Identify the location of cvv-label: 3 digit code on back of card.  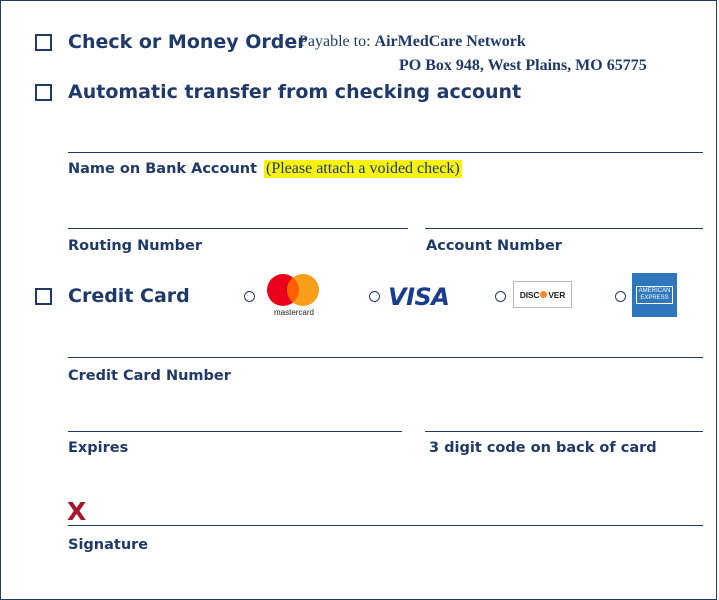
(543, 448).